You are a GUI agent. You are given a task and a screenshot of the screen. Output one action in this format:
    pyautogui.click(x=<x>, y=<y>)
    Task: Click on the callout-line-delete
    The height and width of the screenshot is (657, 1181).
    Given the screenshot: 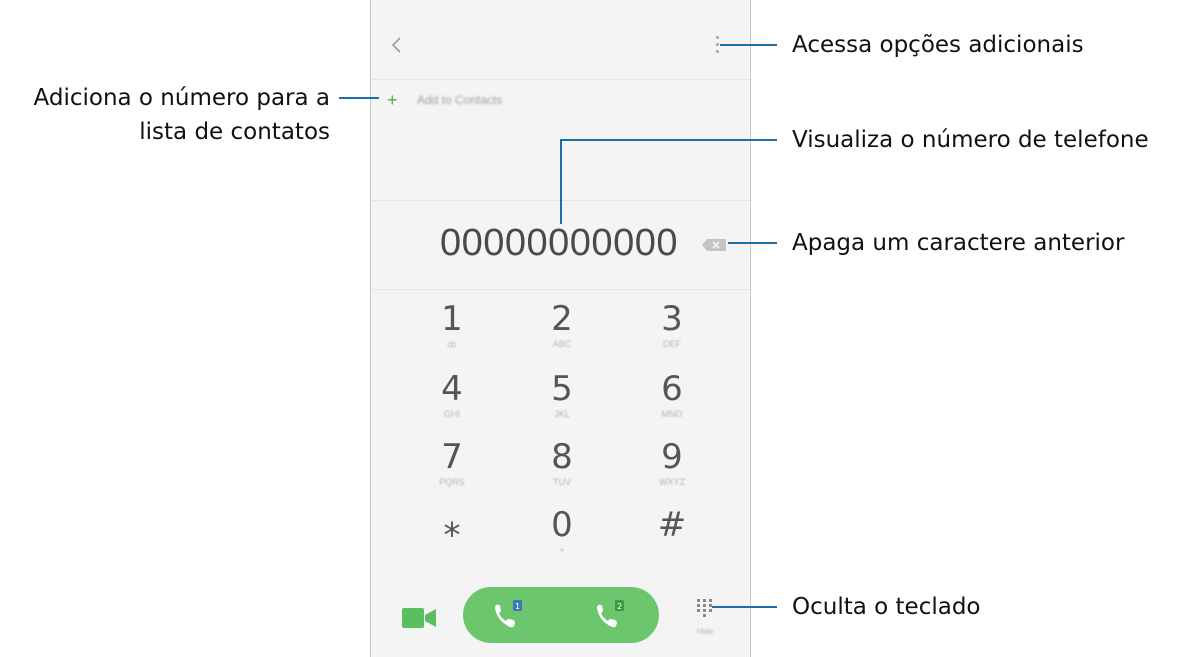 What is the action you would take?
    pyautogui.click(x=752, y=243)
    